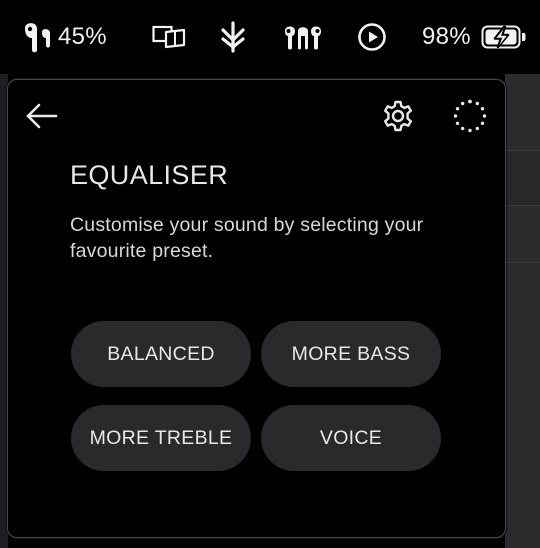 This screenshot has height=548, width=540. I want to click on arrow-left-icon, so click(42, 116).